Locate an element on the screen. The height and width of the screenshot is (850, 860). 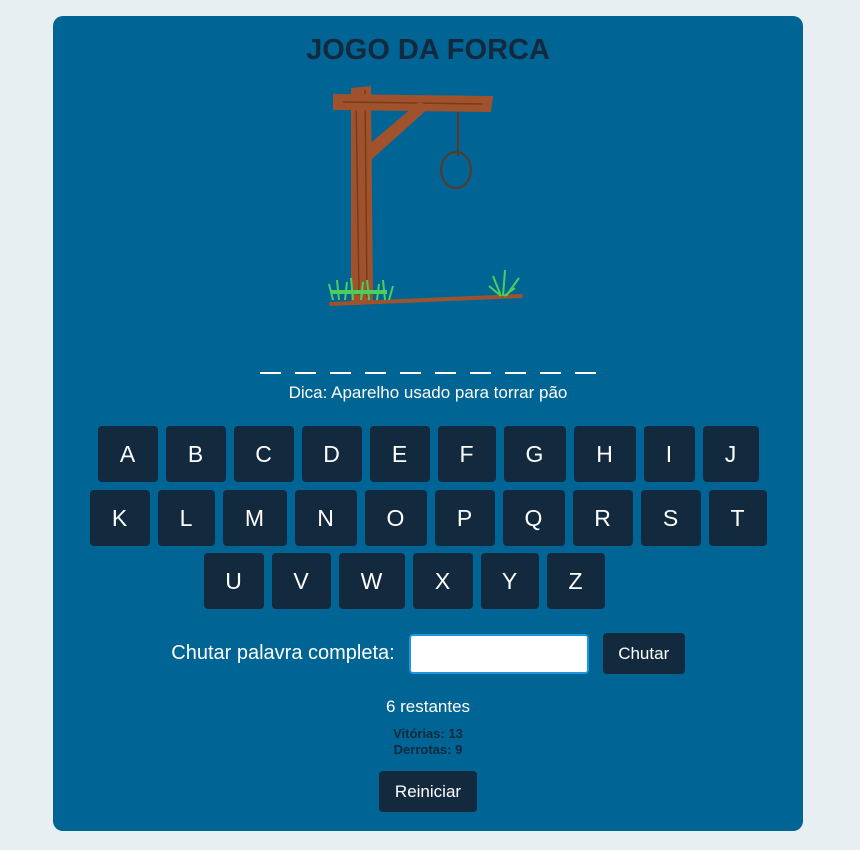
key-d: D is located at coordinates (331, 454).